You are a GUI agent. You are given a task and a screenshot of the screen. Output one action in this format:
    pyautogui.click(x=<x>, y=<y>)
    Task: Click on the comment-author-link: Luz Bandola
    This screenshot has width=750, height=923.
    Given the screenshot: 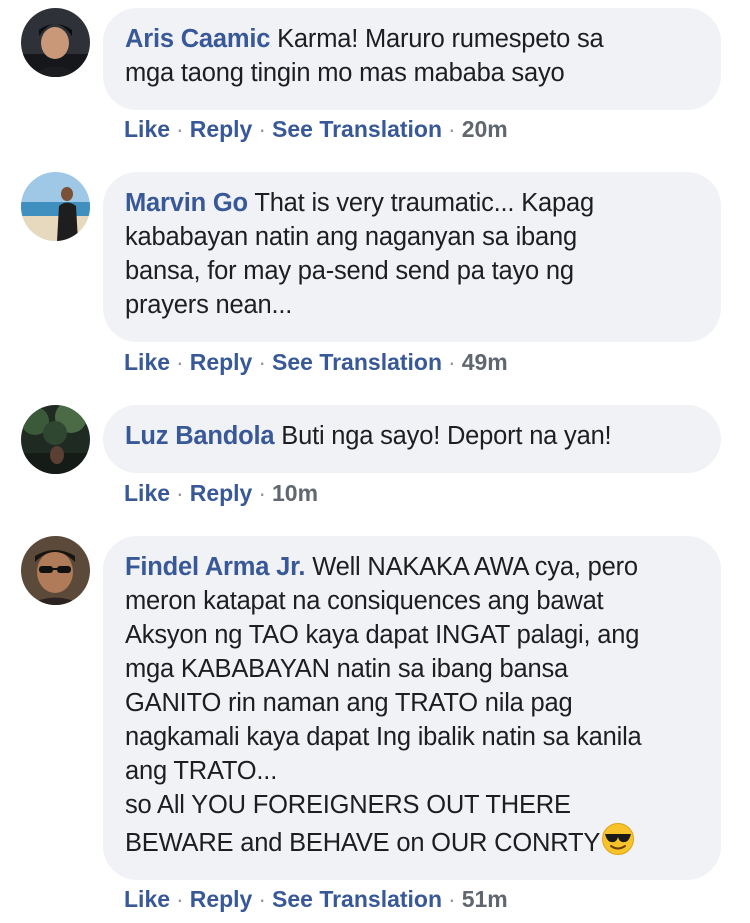 What is the action you would take?
    pyautogui.click(x=200, y=436)
    